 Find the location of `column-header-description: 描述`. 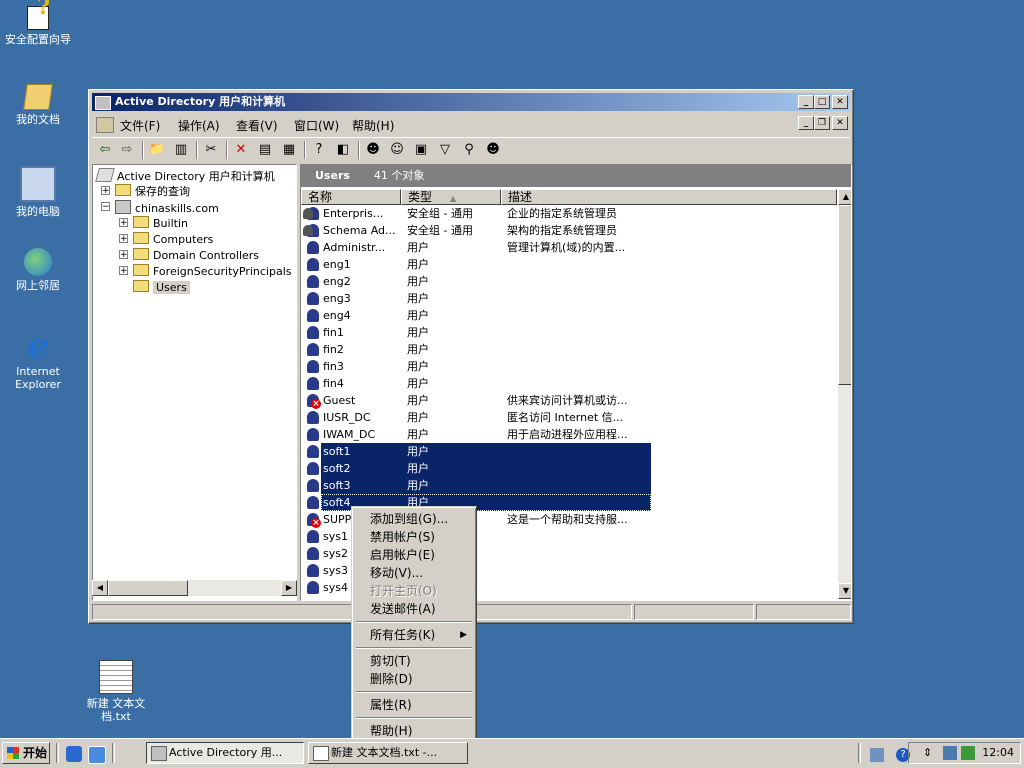

column-header-description: 描述 is located at coordinates (669, 197).